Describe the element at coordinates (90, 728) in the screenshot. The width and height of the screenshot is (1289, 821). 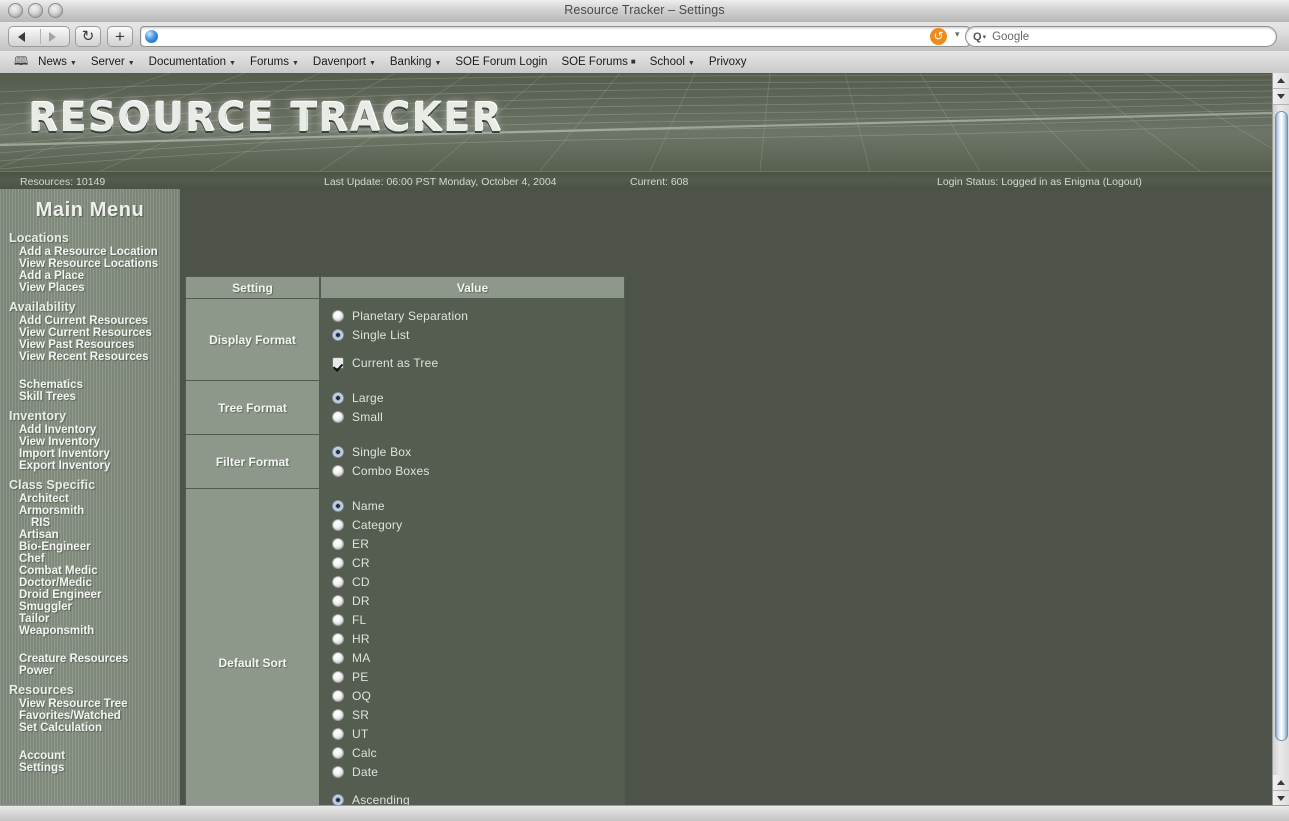
I see `sidebar-item-set-calculation: Set Calculation` at that location.